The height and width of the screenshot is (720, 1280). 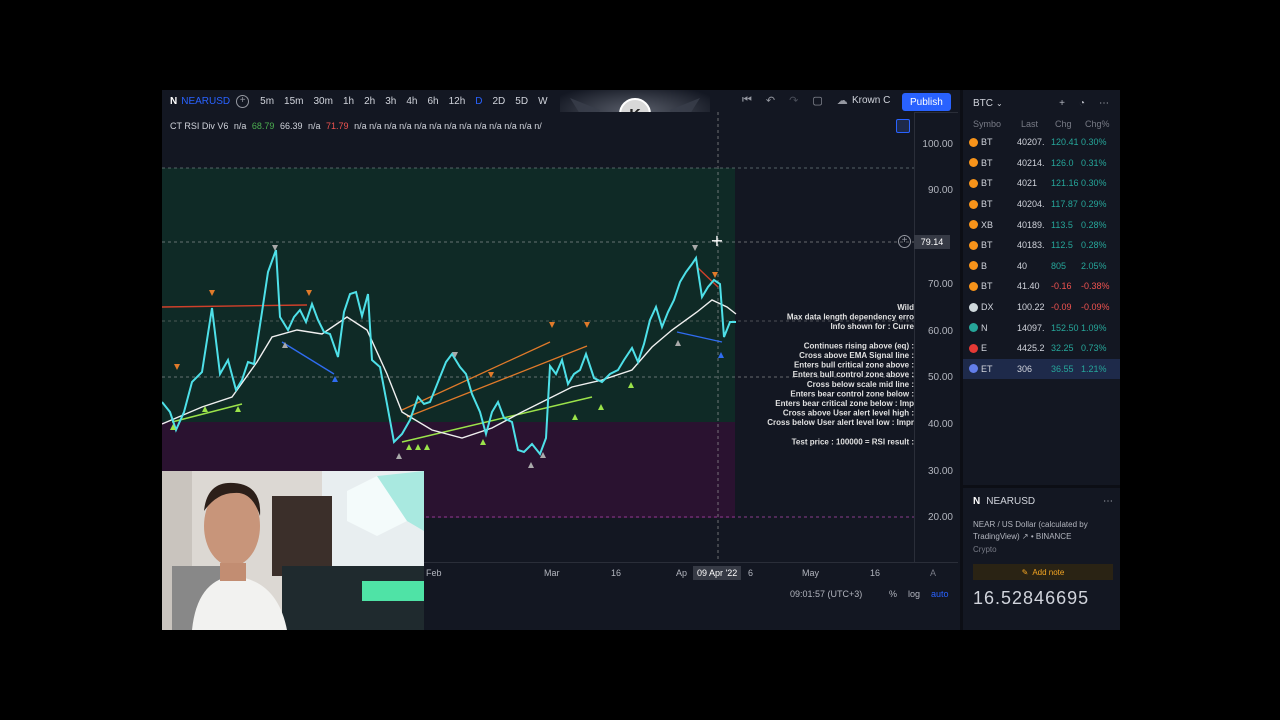 What do you see at coordinates (542, 101) in the screenshot?
I see `interval-w: W` at bounding box center [542, 101].